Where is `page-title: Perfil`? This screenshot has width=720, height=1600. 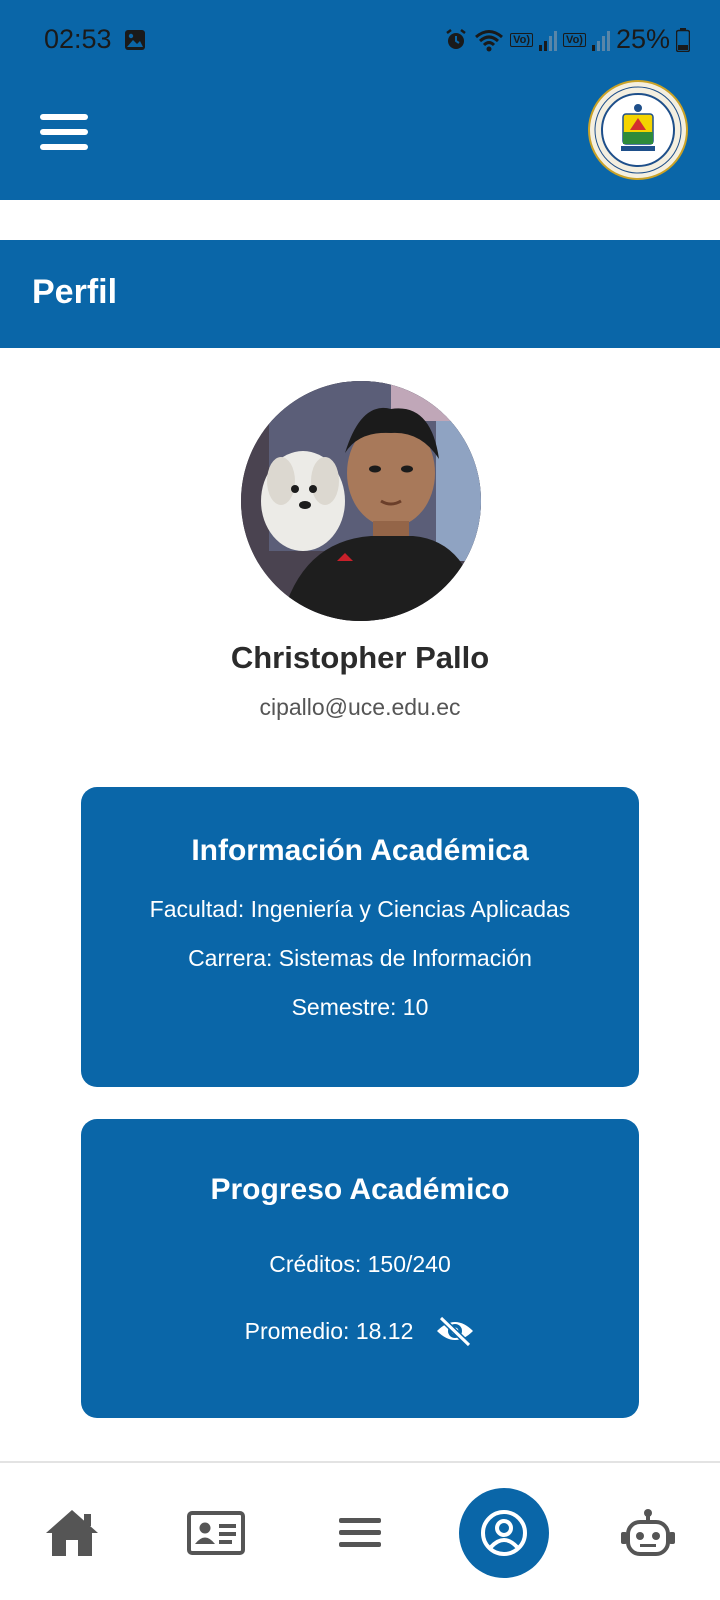 page-title: Perfil is located at coordinates (75, 292).